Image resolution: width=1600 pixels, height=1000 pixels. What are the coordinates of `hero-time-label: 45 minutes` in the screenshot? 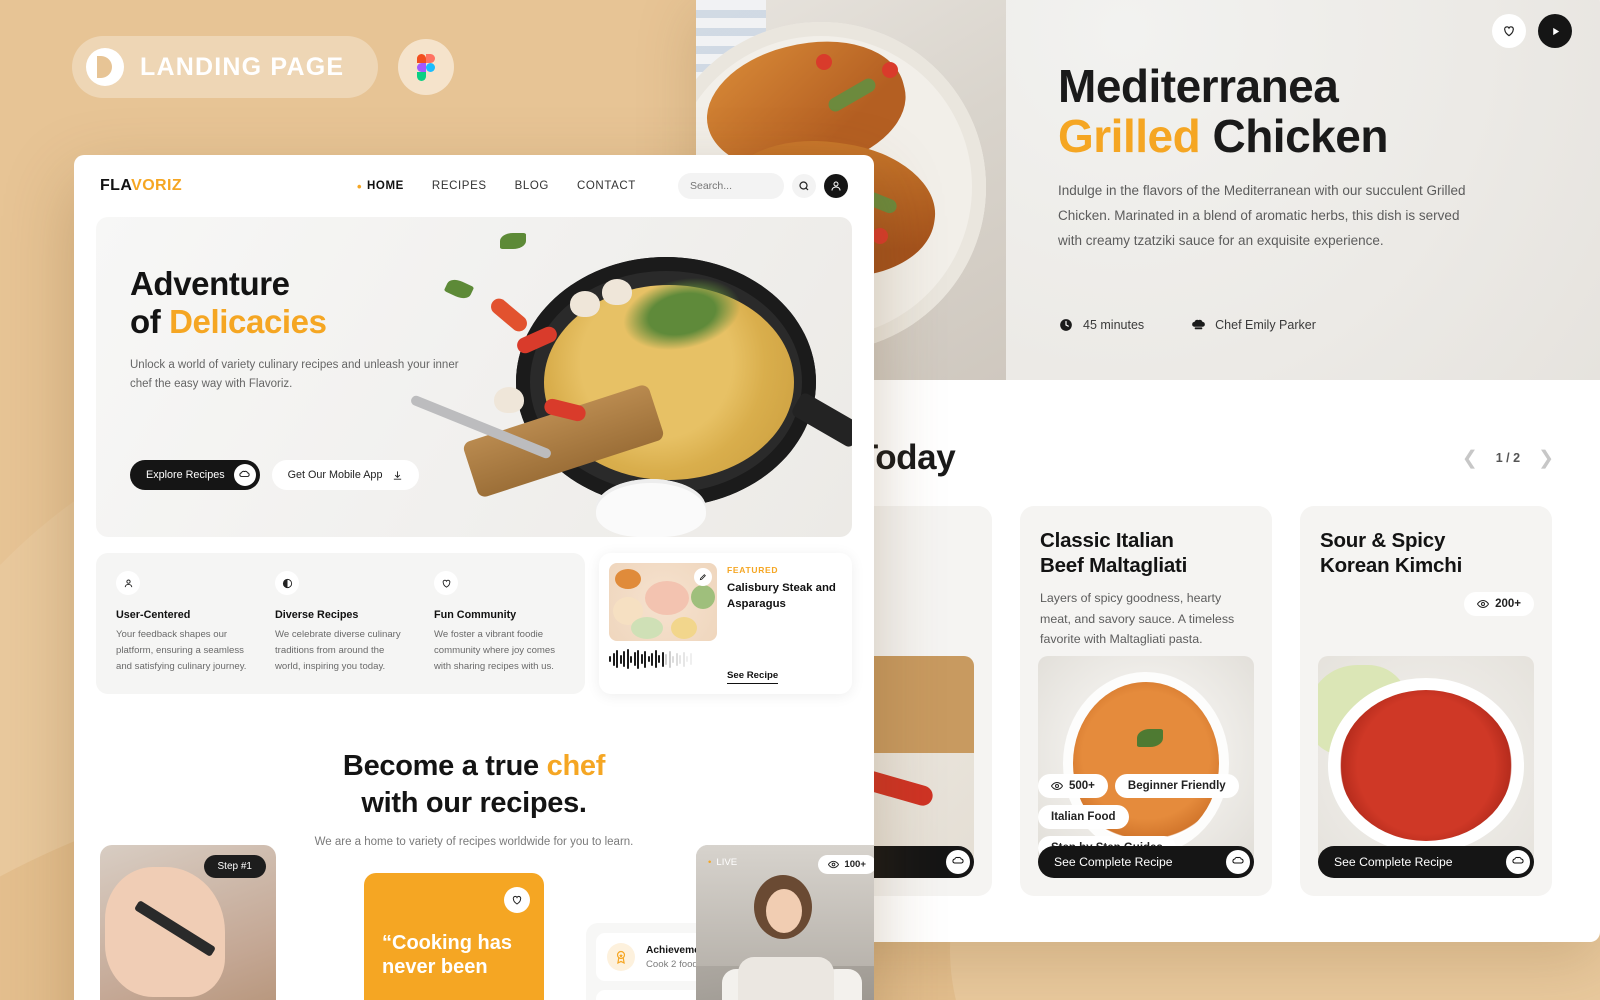 It's located at (1114, 325).